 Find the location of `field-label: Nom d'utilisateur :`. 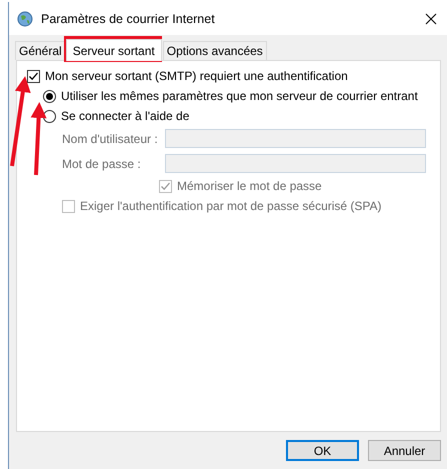

field-label: Nom d'utilisateur : is located at coordinates (110, 139).